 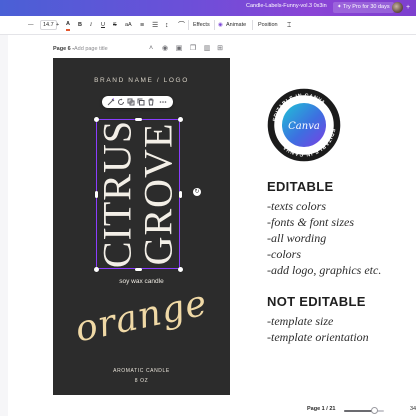 What do you see at coordinates (201, 25) in the screenshot?
I see `effects-button: Effects` at bounding box center [201, 25].